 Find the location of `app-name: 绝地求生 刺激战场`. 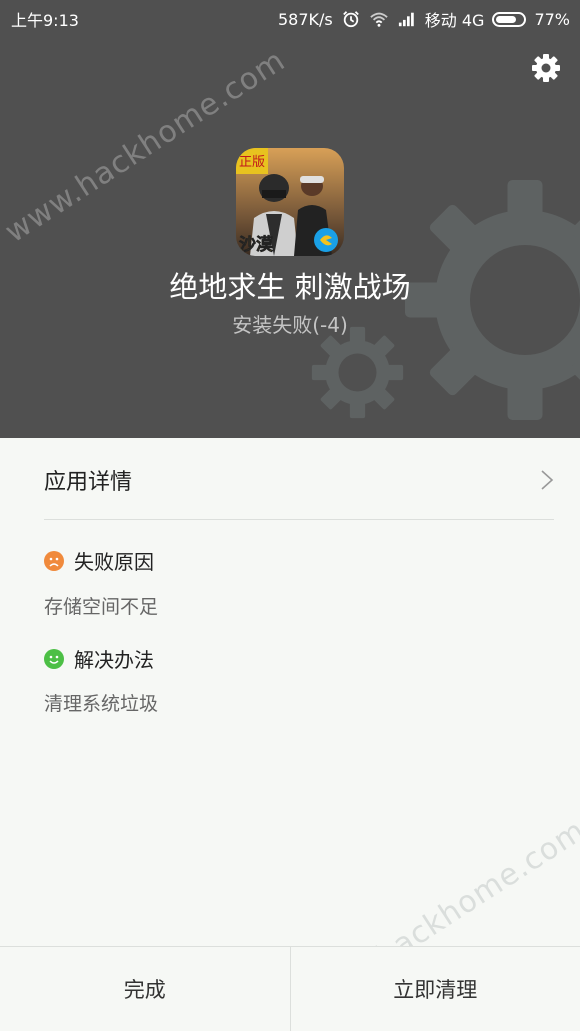

app-name: 绝地求生 刺激战场 is located at coordinates (290, 287).